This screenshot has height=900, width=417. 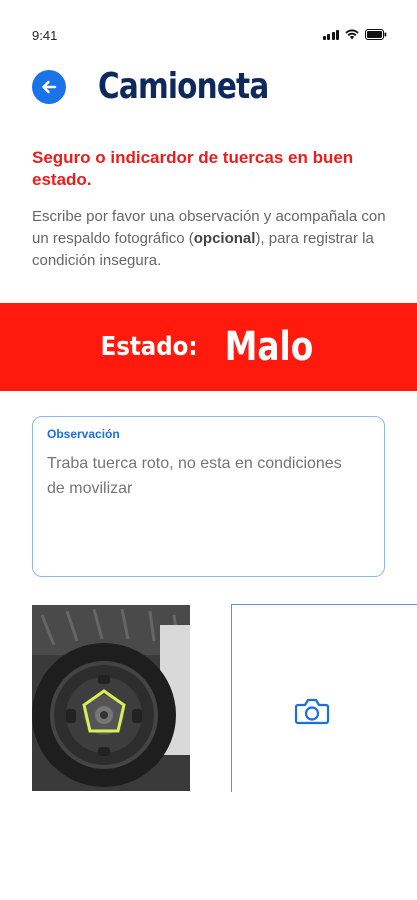 I want to click on page-title: Camioneta, so click(x=183, y=86).